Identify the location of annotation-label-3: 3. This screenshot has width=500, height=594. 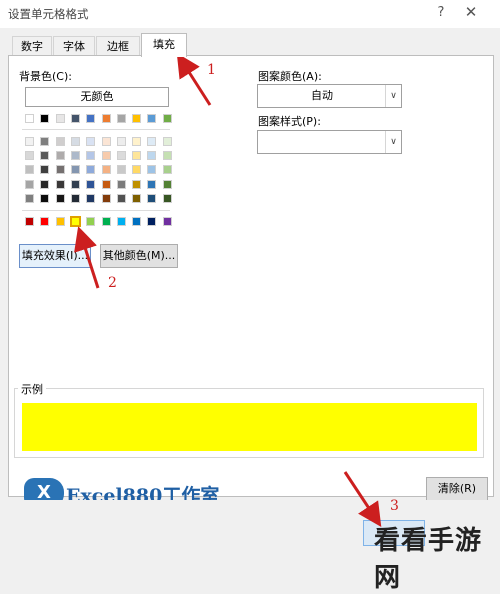
(394, 506).